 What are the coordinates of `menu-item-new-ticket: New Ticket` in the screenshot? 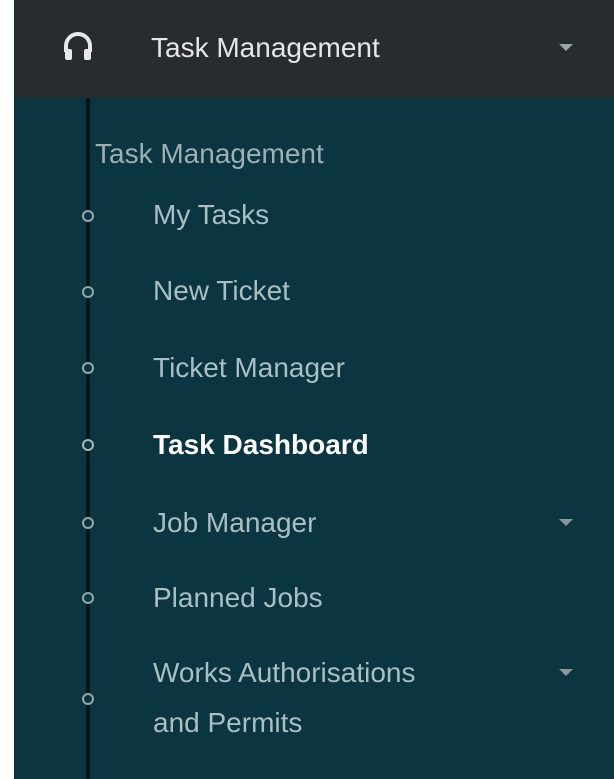 It's located at (334, 293).